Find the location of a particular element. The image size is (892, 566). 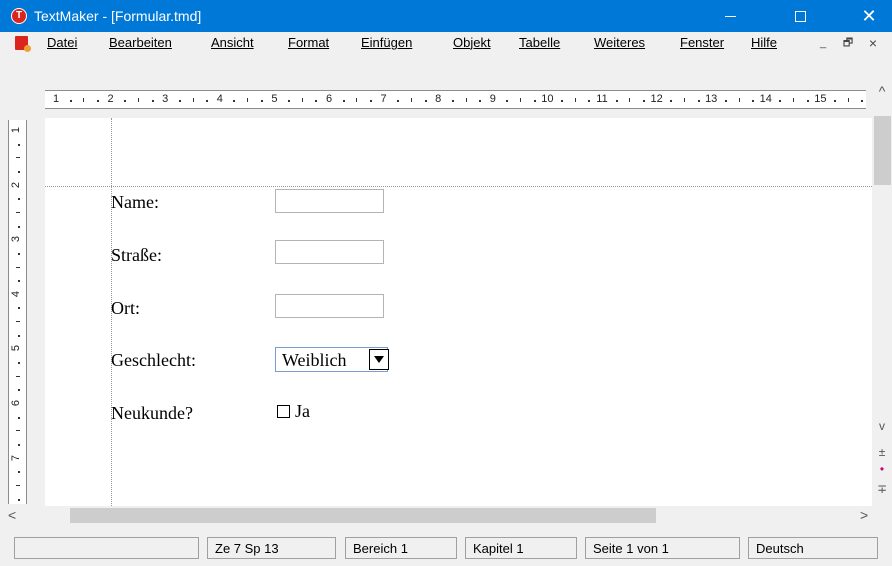

ruler-number: 12 is located at coordinates (656, 99).